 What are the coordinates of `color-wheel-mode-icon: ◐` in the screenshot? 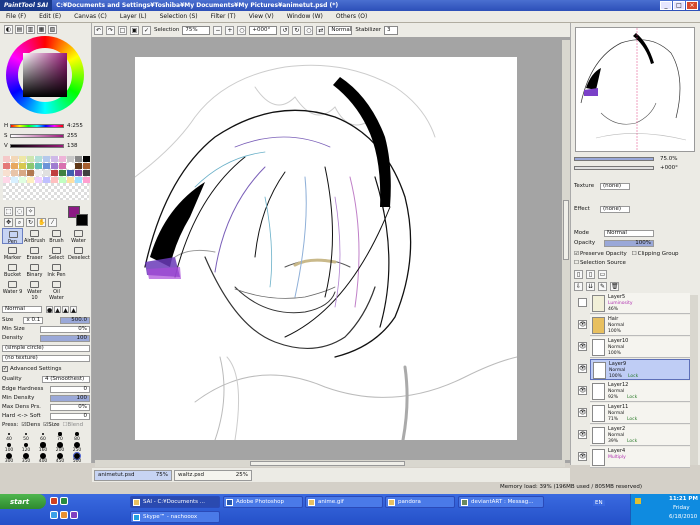 It's located at (8, 29).